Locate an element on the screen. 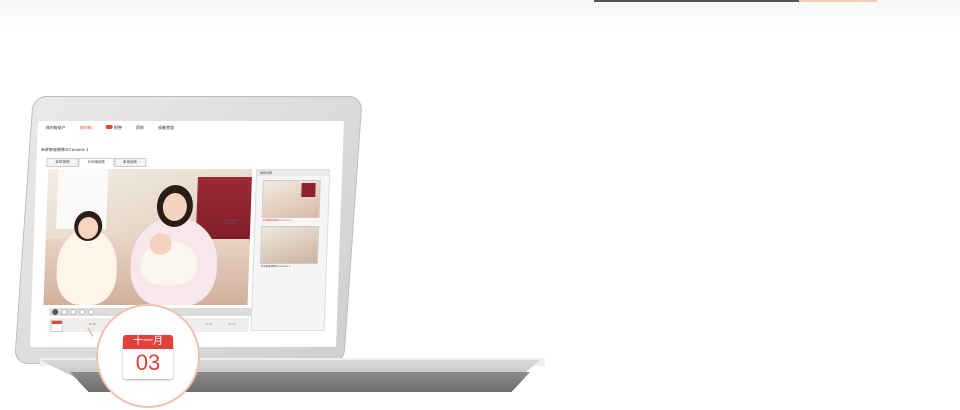 Image resolution: width=960 pixels, height=410 pixels. nav-item-album: 我的相 is located at coordinates (86, 128).